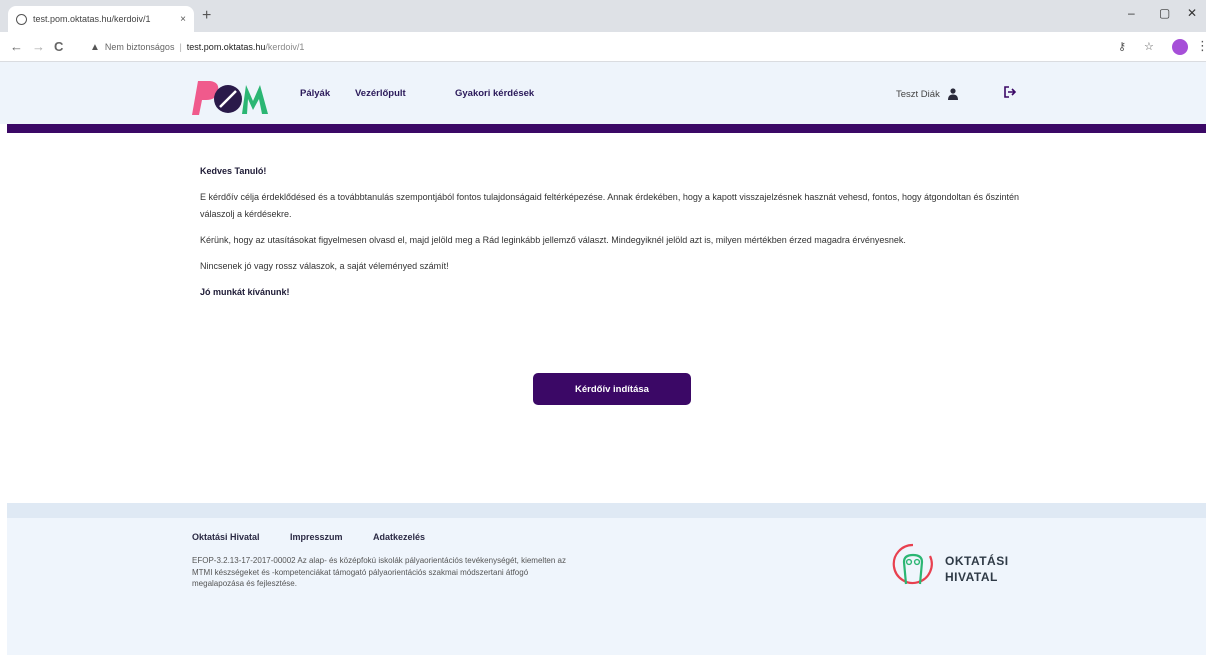 The height and width of the screenshot is (655, 1206). What do you see at coordinates (399, 537) in the screenshot?
I see `footer-link-adatkezeles: Adatkezelés` at bounding box center [399, 537].